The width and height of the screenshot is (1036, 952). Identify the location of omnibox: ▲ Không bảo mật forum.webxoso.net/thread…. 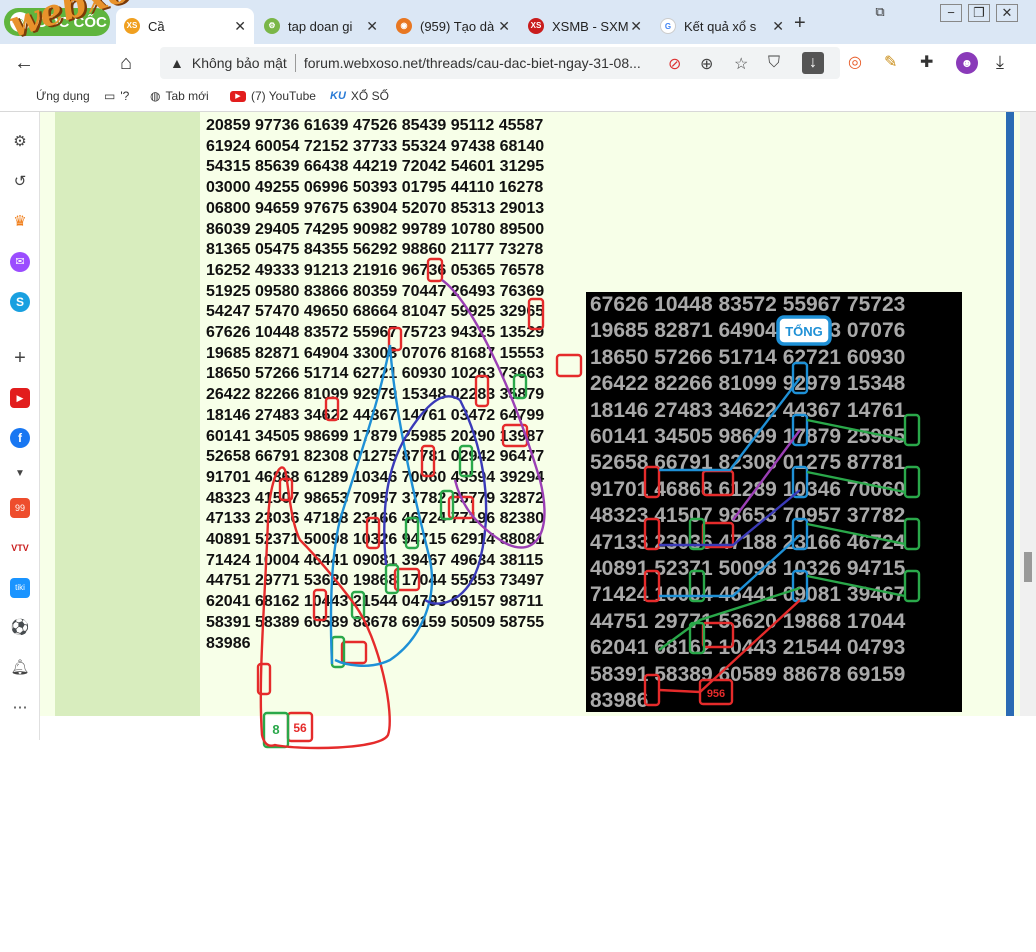
(500, 63).